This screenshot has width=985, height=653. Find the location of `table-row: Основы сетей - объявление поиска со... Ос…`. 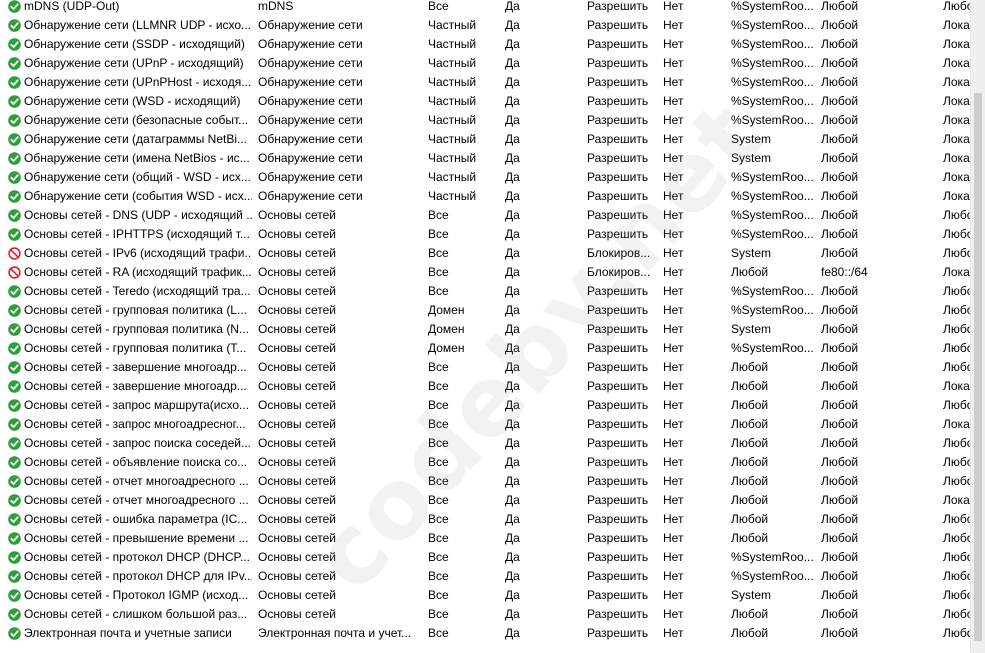

table-row: Основы сетей - объявление поиска со... Ос… is located at coordinates (485, 462).